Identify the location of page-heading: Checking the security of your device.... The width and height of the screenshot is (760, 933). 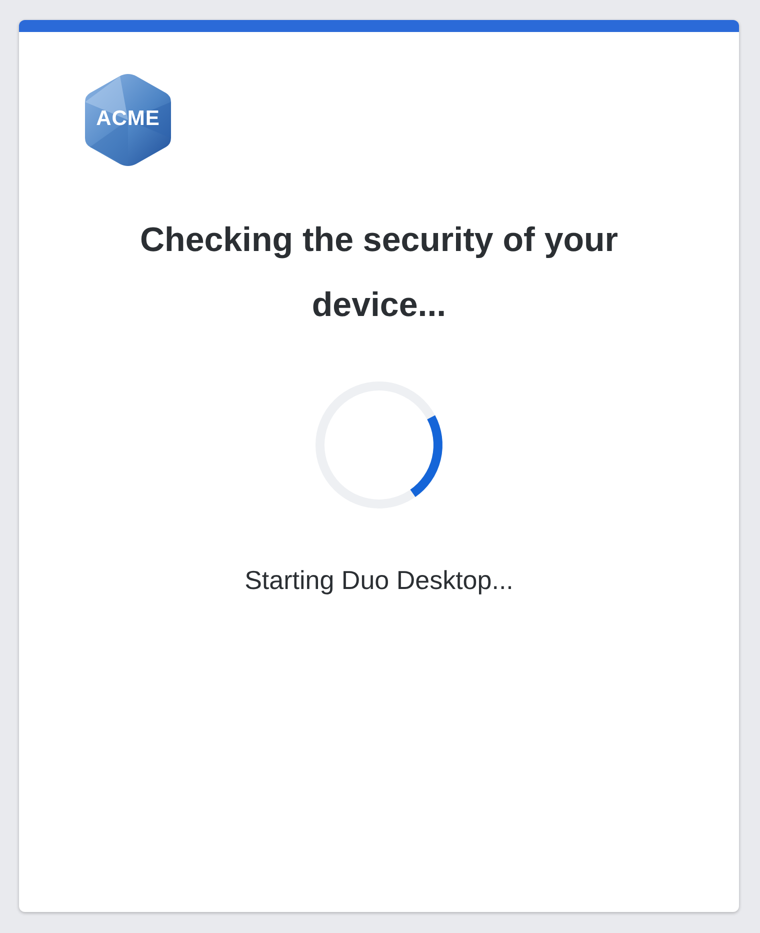
(379, 273).